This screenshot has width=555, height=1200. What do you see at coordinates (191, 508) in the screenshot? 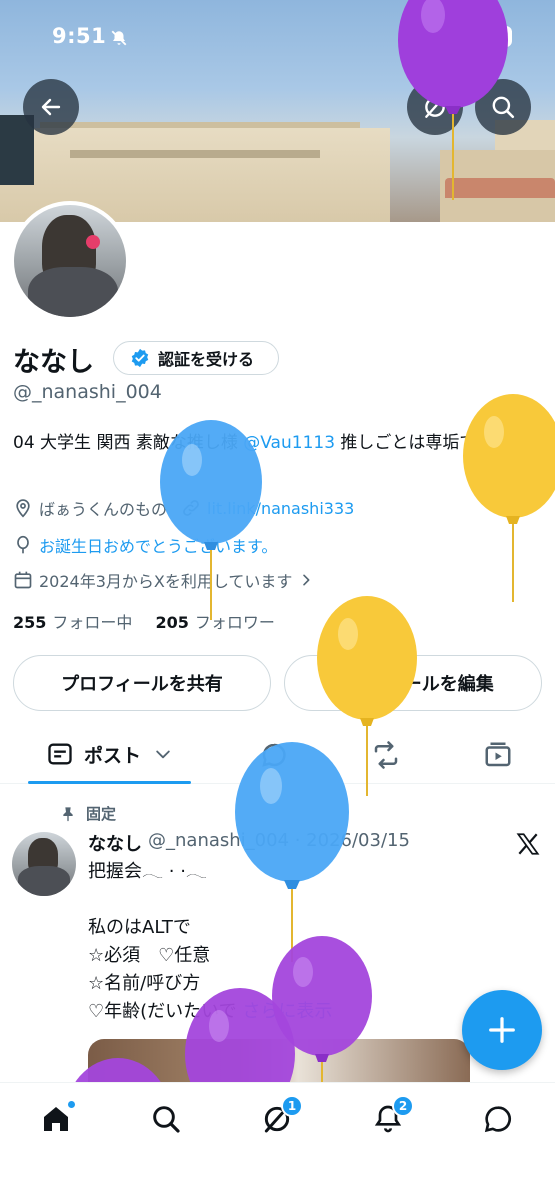
I see `link-icon` at bounding box center [191, 508].